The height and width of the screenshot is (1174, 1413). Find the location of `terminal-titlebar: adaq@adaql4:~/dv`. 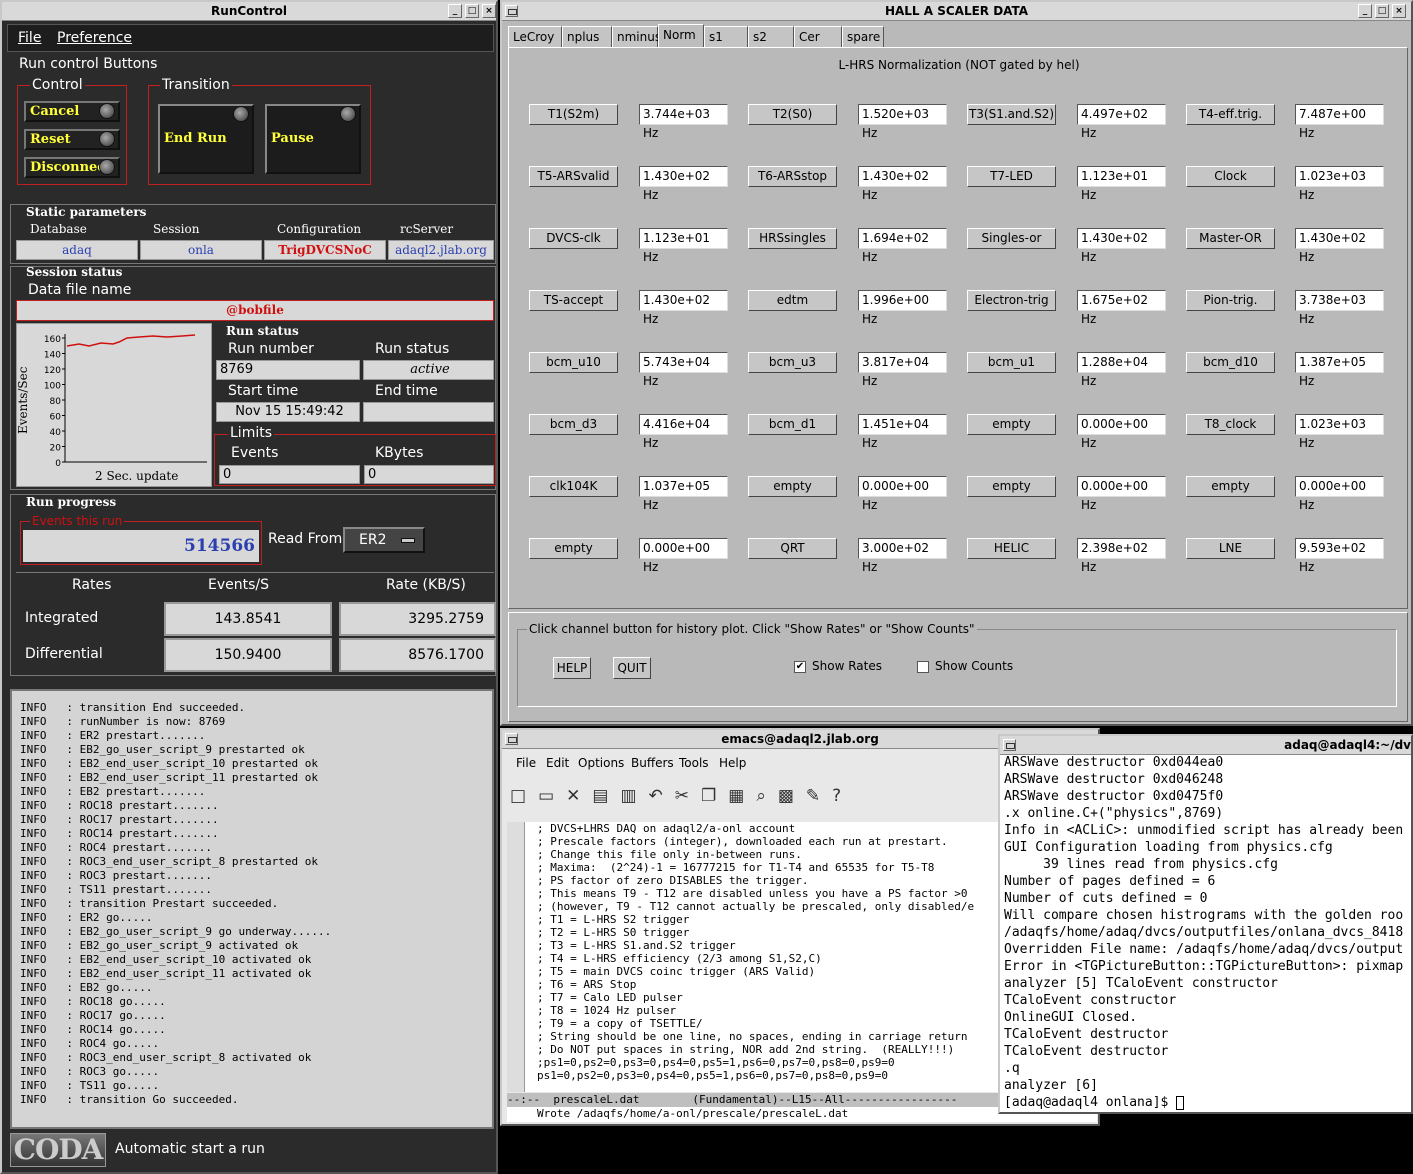

terminal-titlebar: adaq@adaql4:~/dv is located at coordinates (1205, 745).